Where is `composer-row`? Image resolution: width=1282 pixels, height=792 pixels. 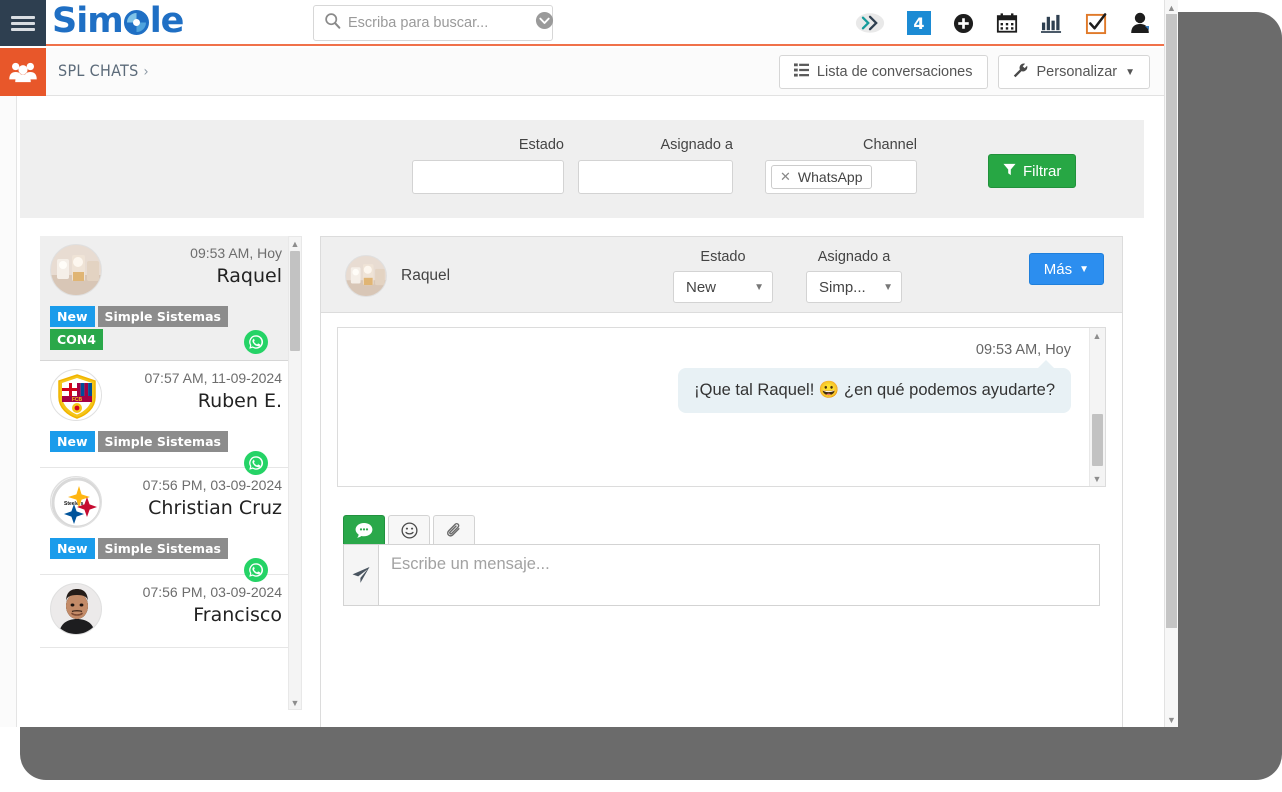 composer-row is located at coordinates (721, 575).